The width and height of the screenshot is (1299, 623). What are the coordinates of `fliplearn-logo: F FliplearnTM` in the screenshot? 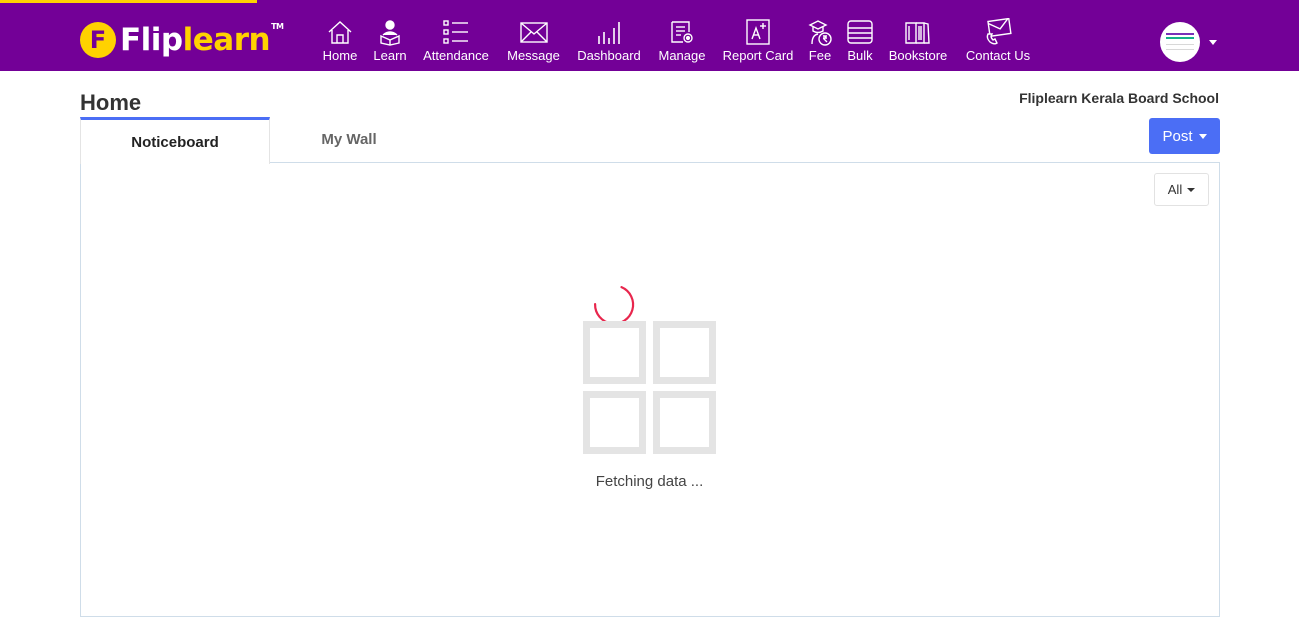 It's located at (182, 40).